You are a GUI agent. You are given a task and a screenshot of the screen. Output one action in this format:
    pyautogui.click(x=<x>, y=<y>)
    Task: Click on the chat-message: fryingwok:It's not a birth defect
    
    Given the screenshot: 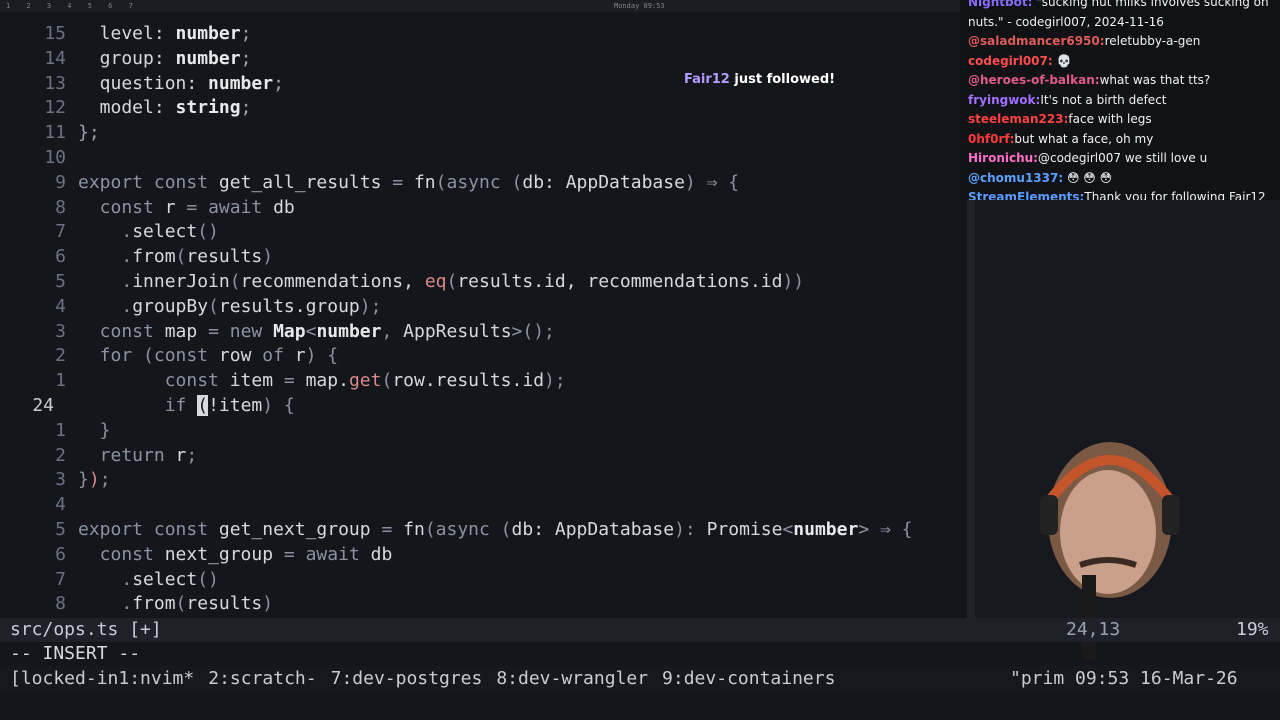 What is the action you would take?
    pyautogui.click(x=1067, y=100)
    